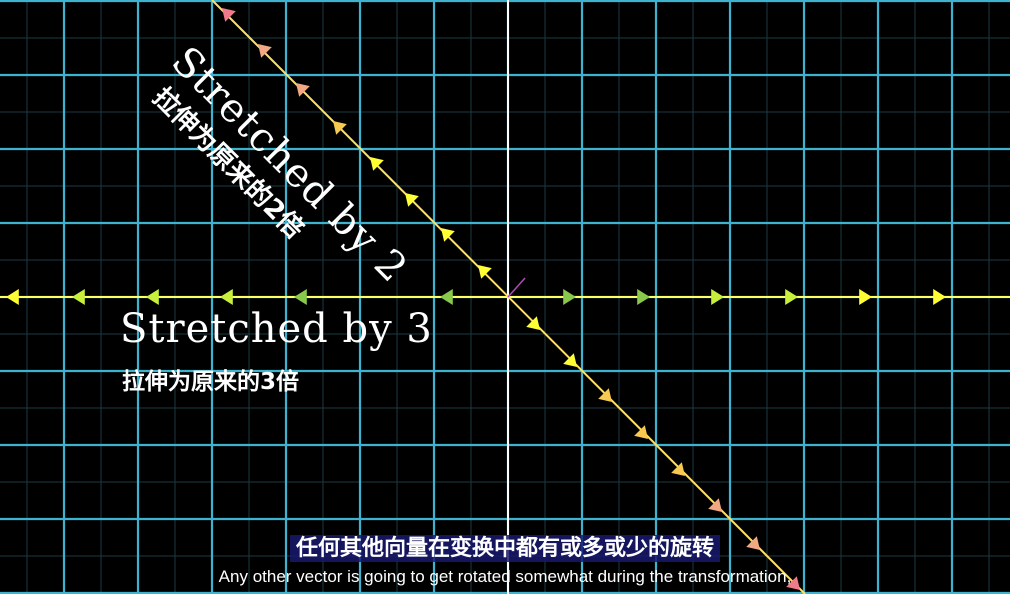 This screenshot has height=594, width=1010. I want to click on eigenvector-label-stretched-by-3: Stretched by 3, so click(276, 329).